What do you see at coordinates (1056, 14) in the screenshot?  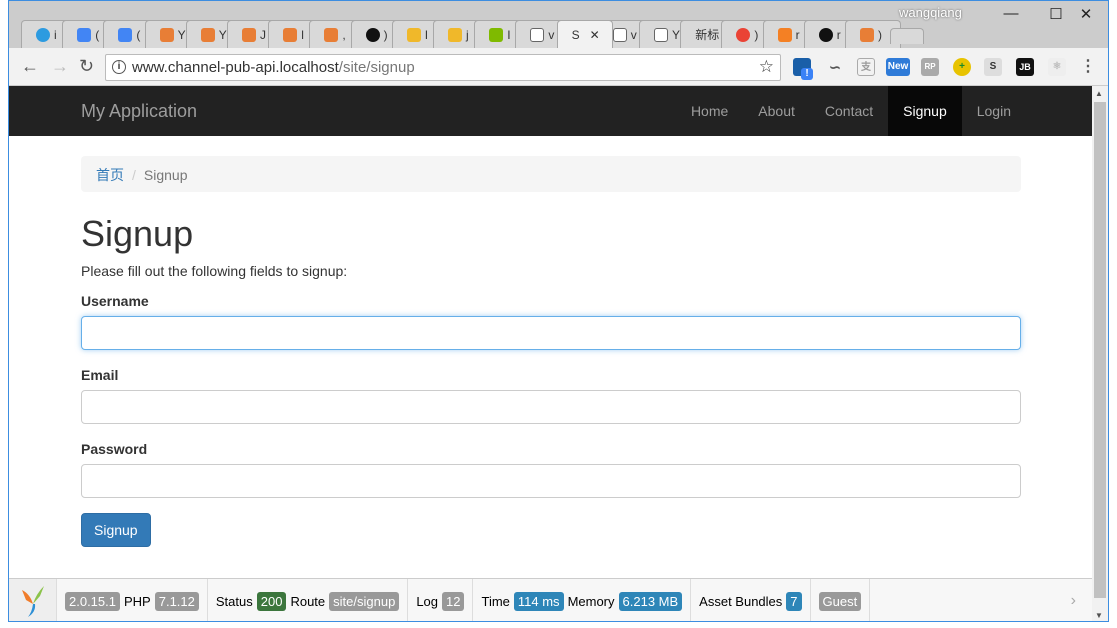 I see `maximize-button: ☐` at bounding box center [1056, 14].